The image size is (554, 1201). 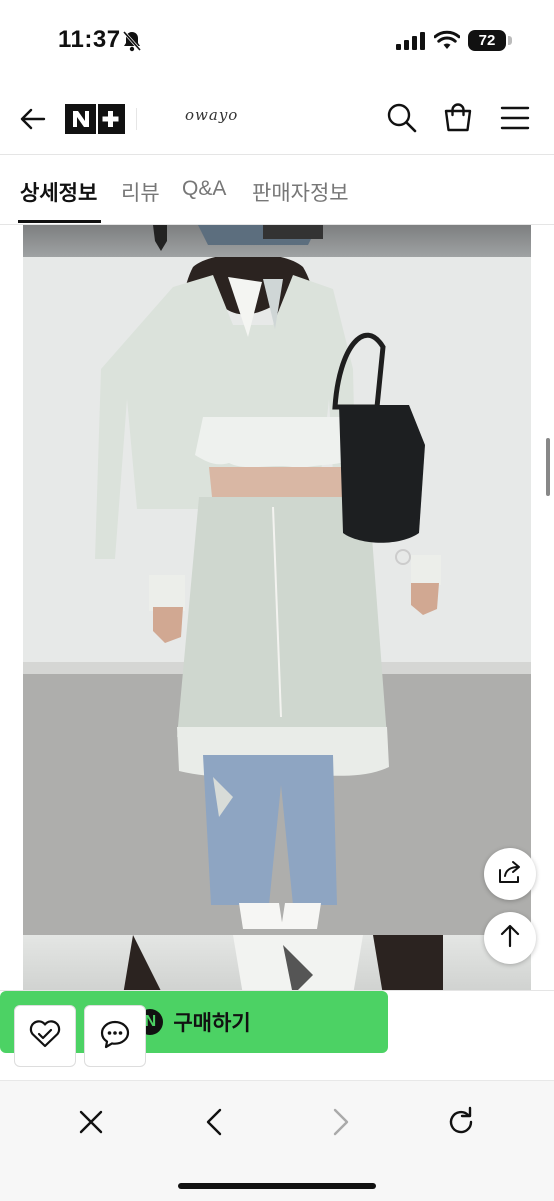 I want to click on buy-button-label: 구매하기, so click(x=212, y=1023).